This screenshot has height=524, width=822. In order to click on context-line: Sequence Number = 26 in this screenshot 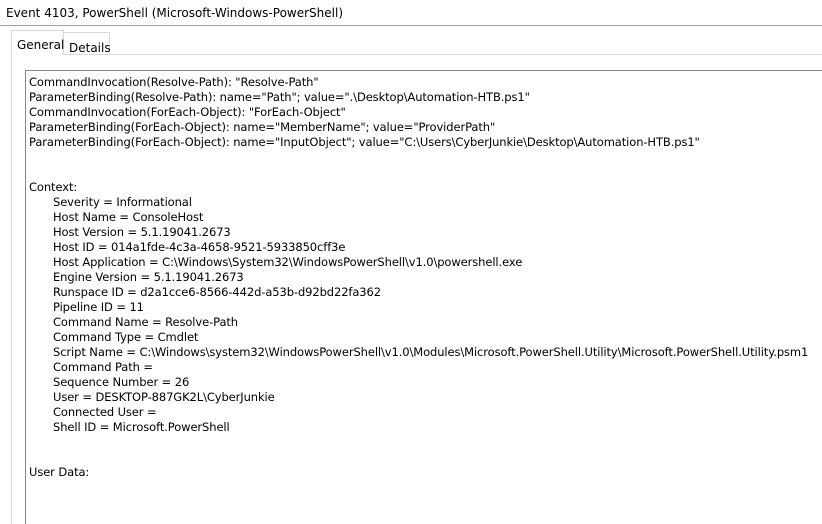, I will do `click(121, 382)`.